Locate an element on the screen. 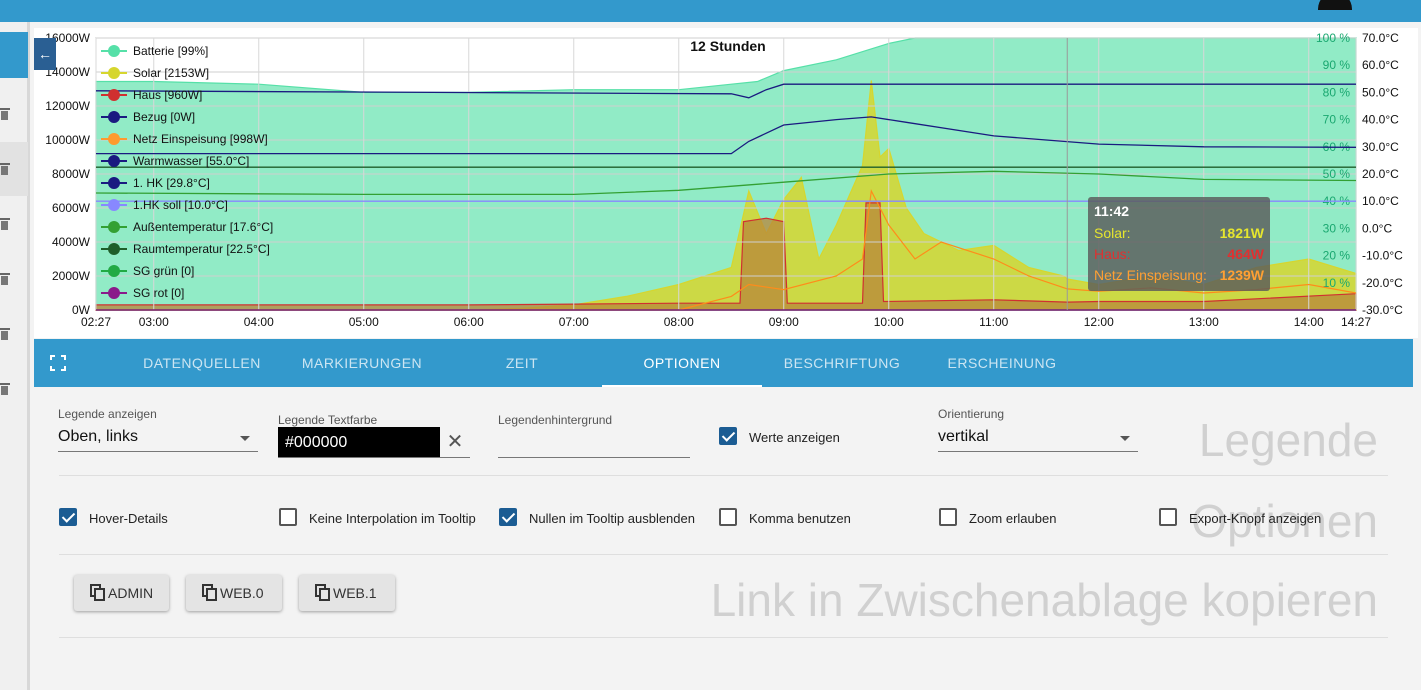 This screenshot has height=690, width=1421. legend-entry: 1.HK soll [10.0°C] is located at coordinates (185, 205).